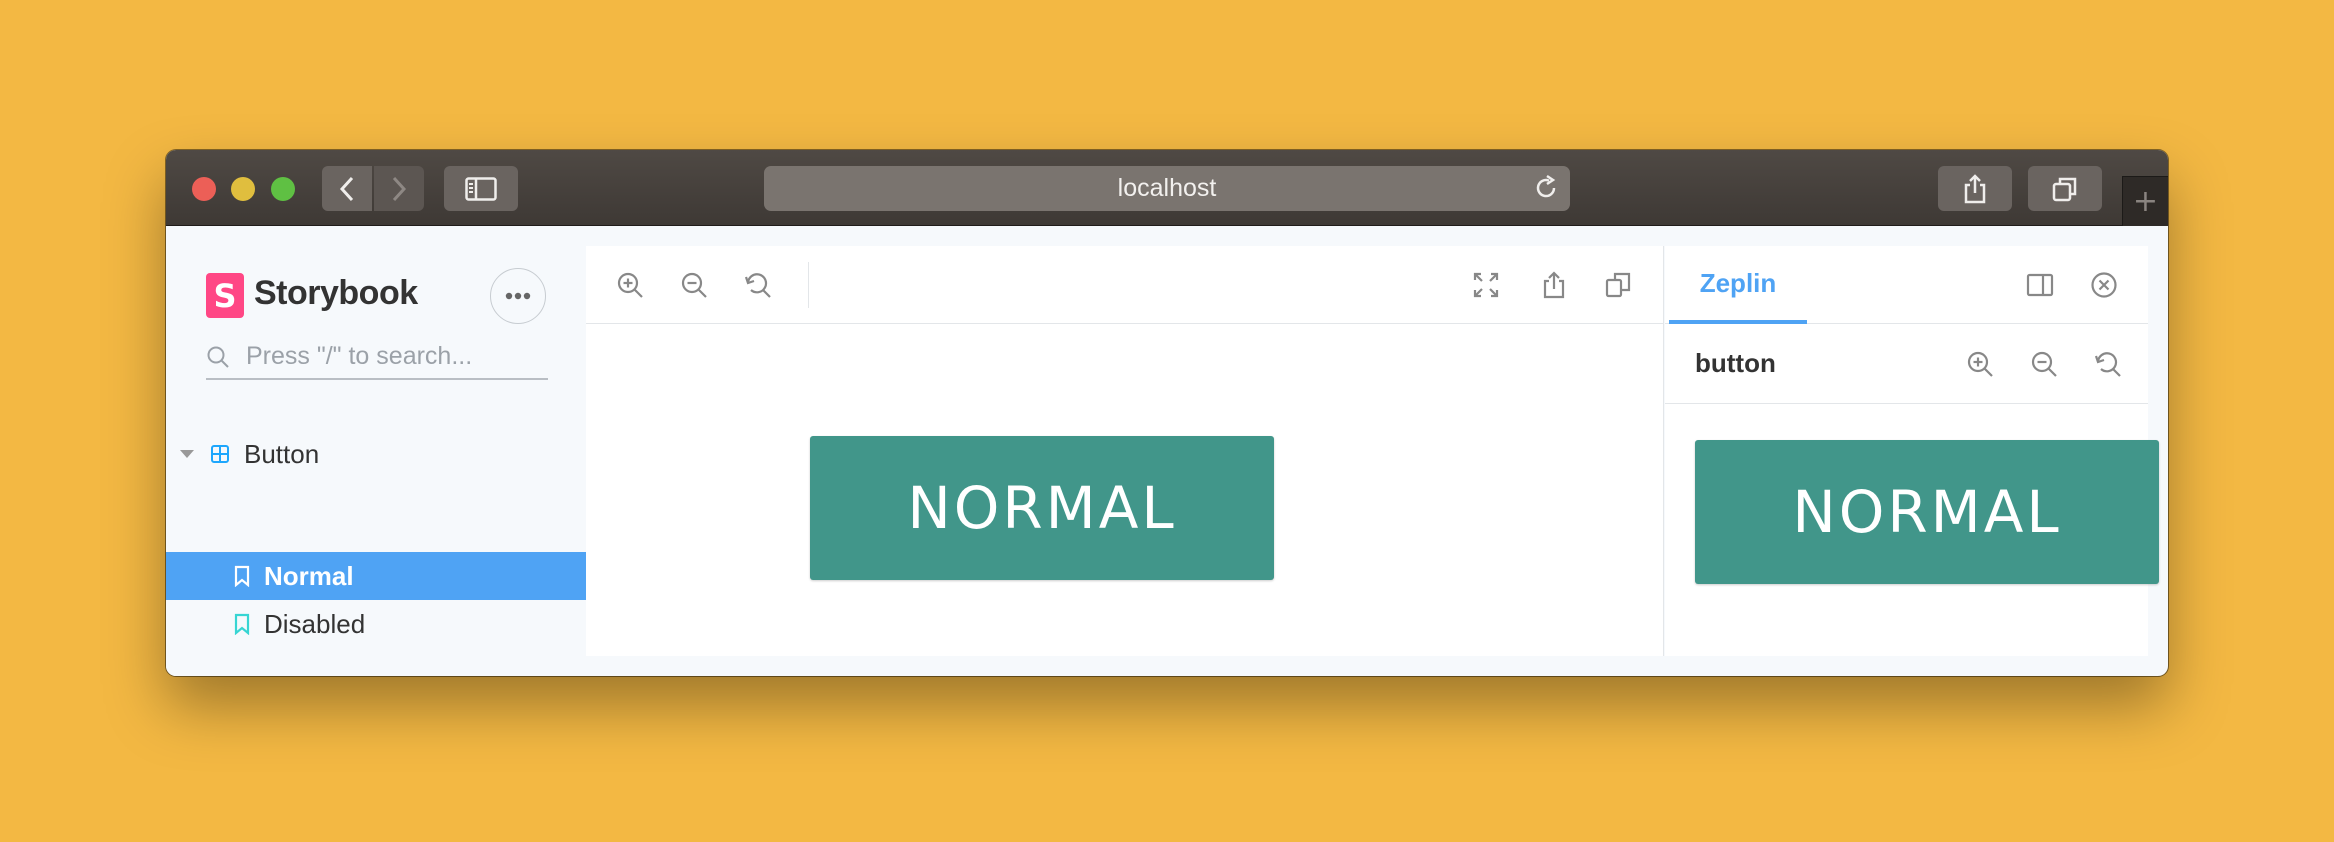 The image size is (2334, 842). I want to click on story-item-disabled: Disabled, so click(376, 624).